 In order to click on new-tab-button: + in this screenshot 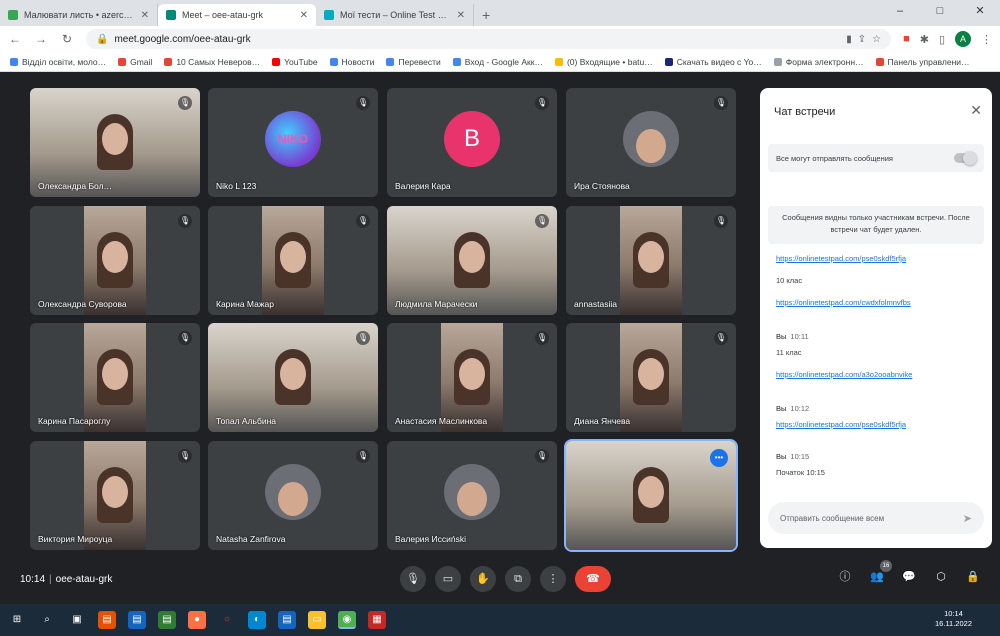, I will do `click(486, 15)`.